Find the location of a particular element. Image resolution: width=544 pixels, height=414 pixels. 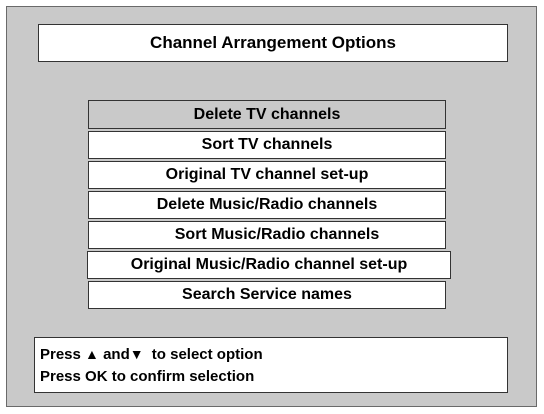

menu-item-sort-music-radio-channels: Sort Music/Radio channels is located at coordinates (267, 235).